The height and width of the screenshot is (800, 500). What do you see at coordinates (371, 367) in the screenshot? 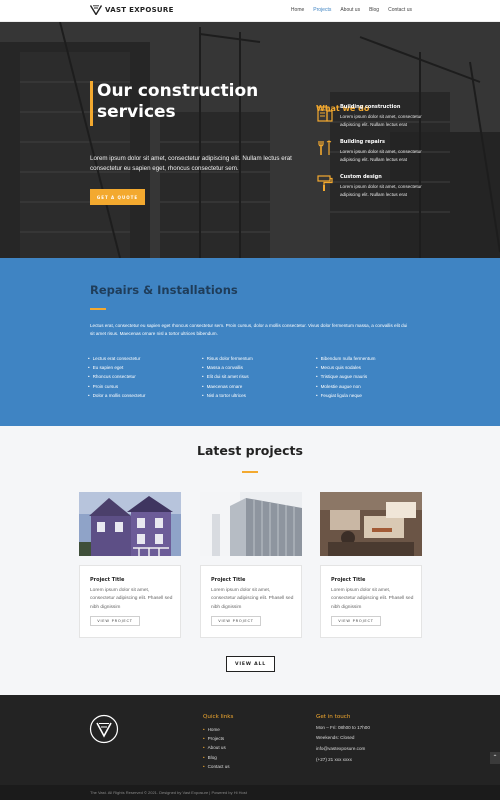
I see `list-item: Mecus quis sodales` at bounding box center [371, 367].